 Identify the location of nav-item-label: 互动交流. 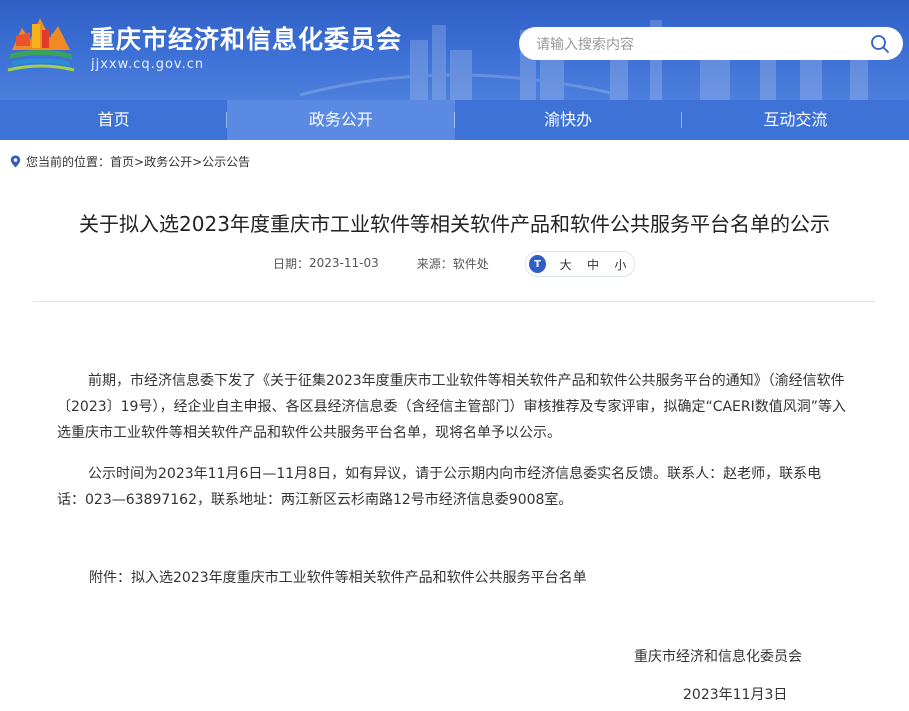
(795, 119).